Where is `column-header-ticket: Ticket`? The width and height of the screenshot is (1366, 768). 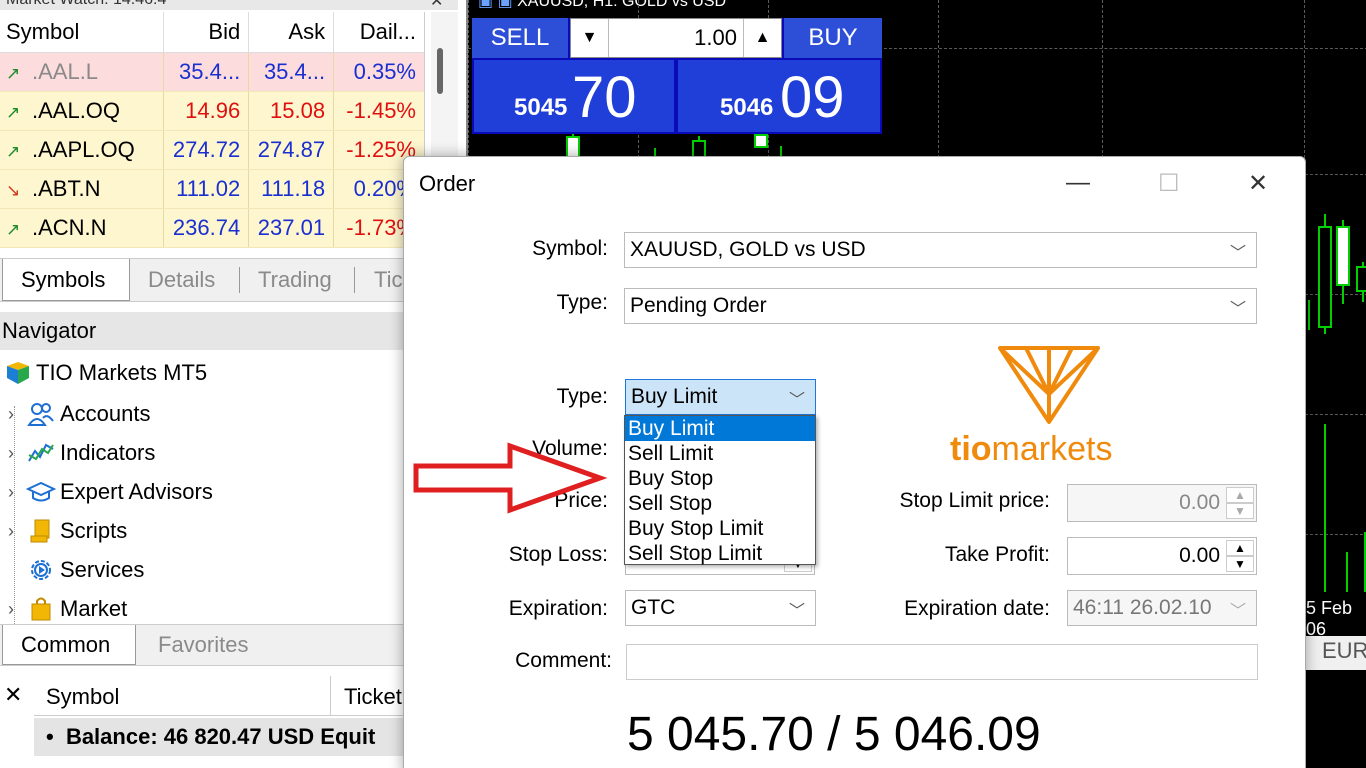 column-header-ticket: Ticket is located at coordinates (373, 697).